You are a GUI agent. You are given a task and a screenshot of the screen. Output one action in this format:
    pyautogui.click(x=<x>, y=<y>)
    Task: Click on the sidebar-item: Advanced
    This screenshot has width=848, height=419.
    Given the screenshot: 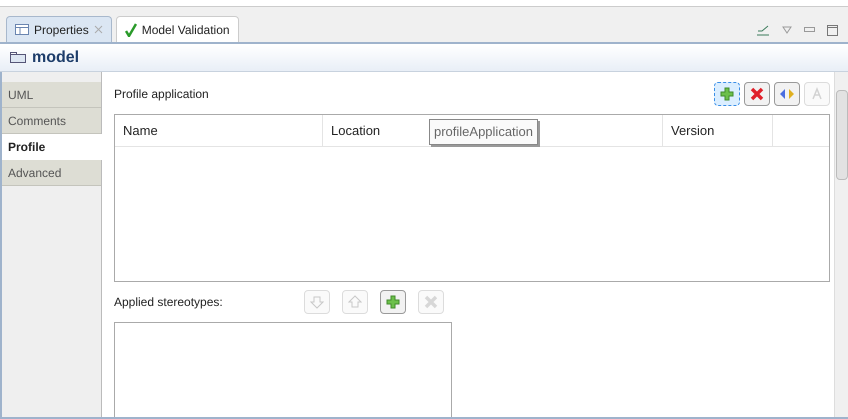 What is the action you would take?
    pyautogui.click(x=51, y=173)
    